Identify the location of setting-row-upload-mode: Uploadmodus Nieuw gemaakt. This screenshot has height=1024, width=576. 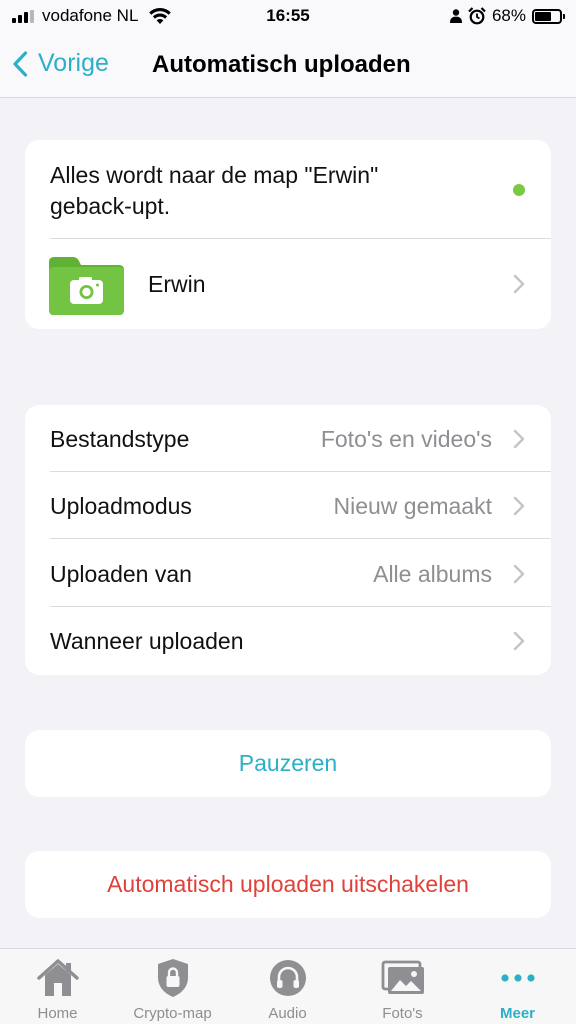
(288, 505).